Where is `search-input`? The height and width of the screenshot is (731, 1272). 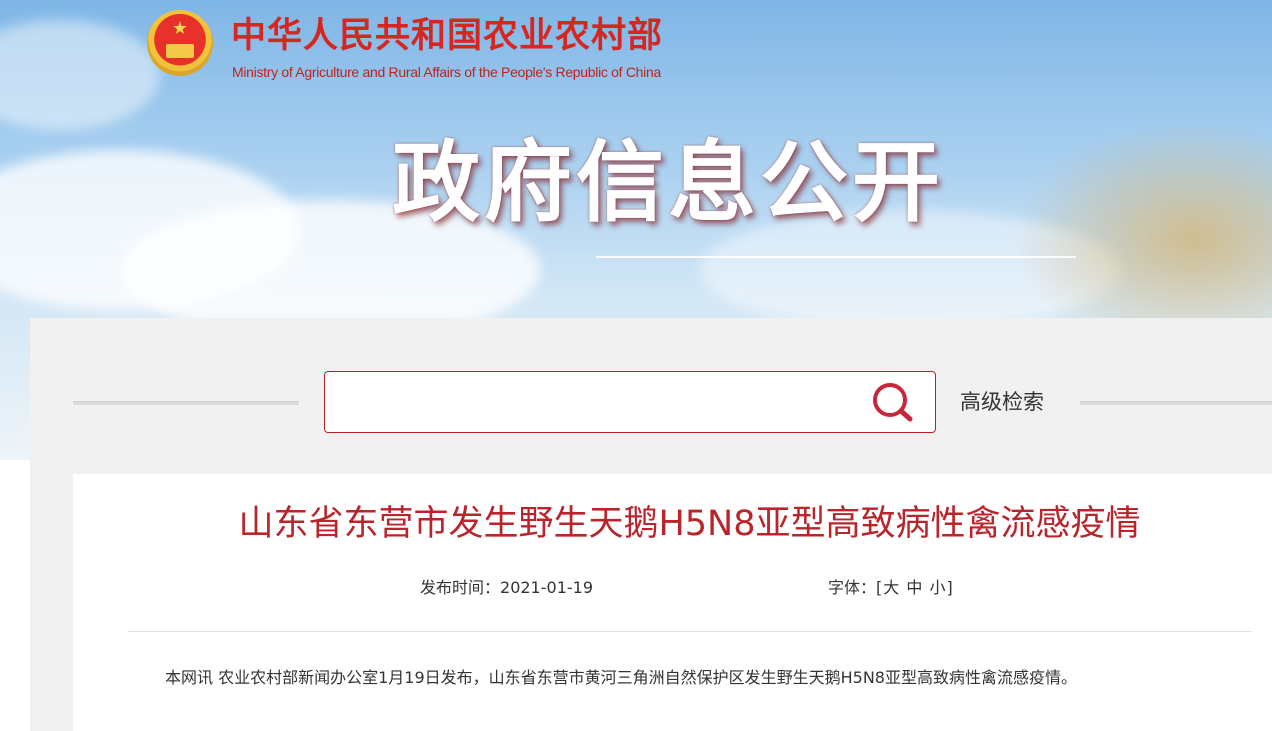 search-input is located at coordinates (597, 403).